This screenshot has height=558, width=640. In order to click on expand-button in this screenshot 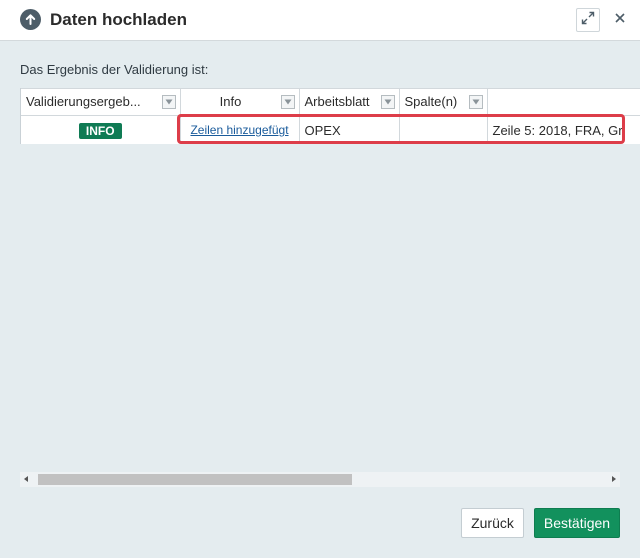, I will do `click(588, 20)`.